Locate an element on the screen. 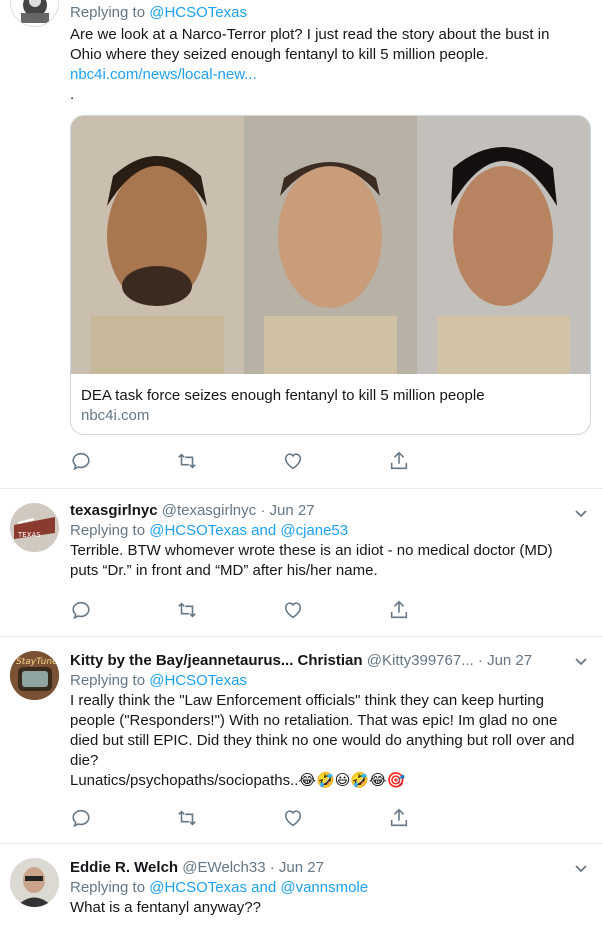 The width and height of the screenshot is (603, 930). user-handle: @EWelch33 is located at coordinates (223, 867).